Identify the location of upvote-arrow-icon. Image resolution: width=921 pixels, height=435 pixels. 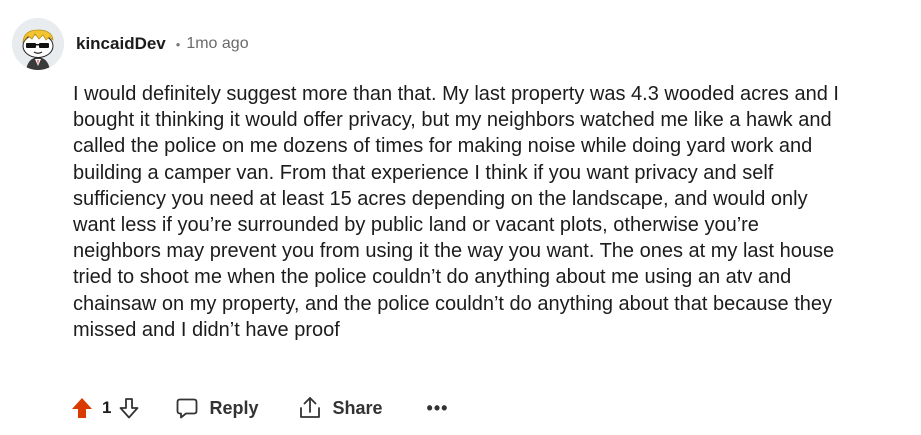
(82, 408).